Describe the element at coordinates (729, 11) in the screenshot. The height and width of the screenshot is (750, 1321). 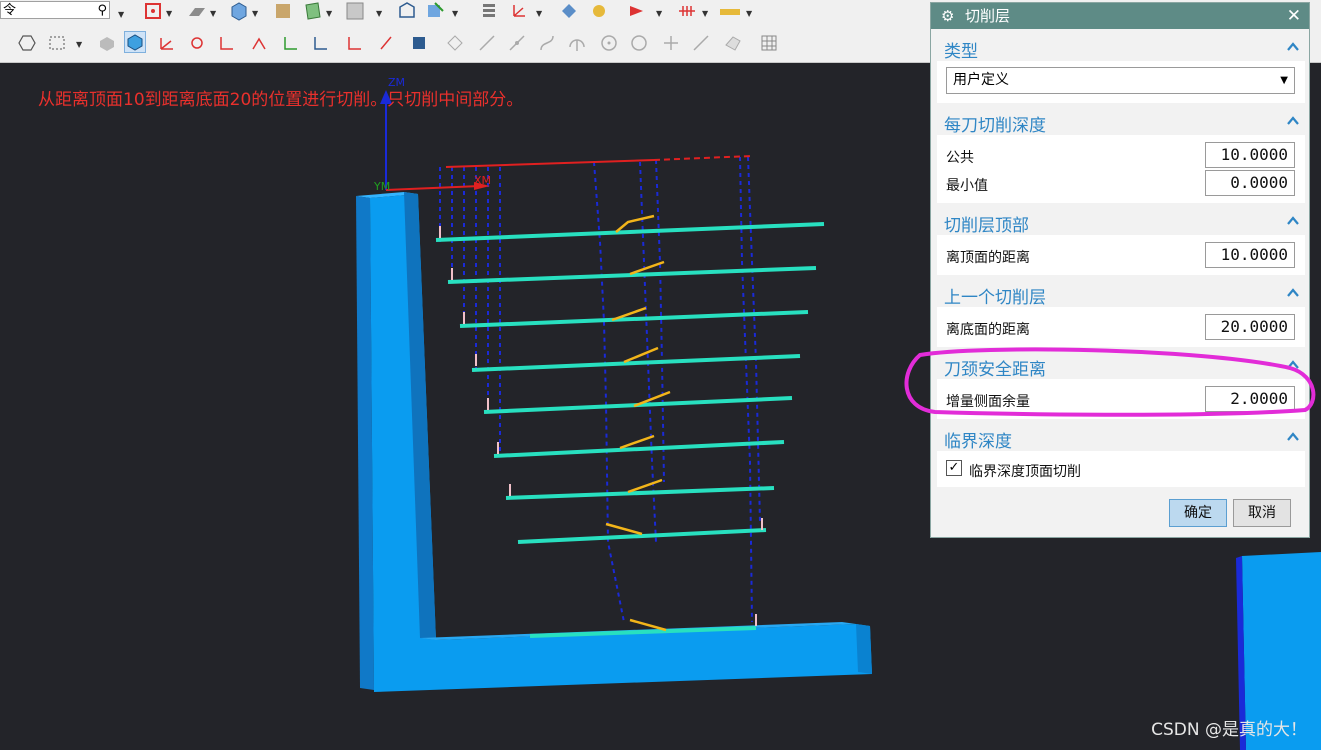
I see `ruler-icon` at that location.